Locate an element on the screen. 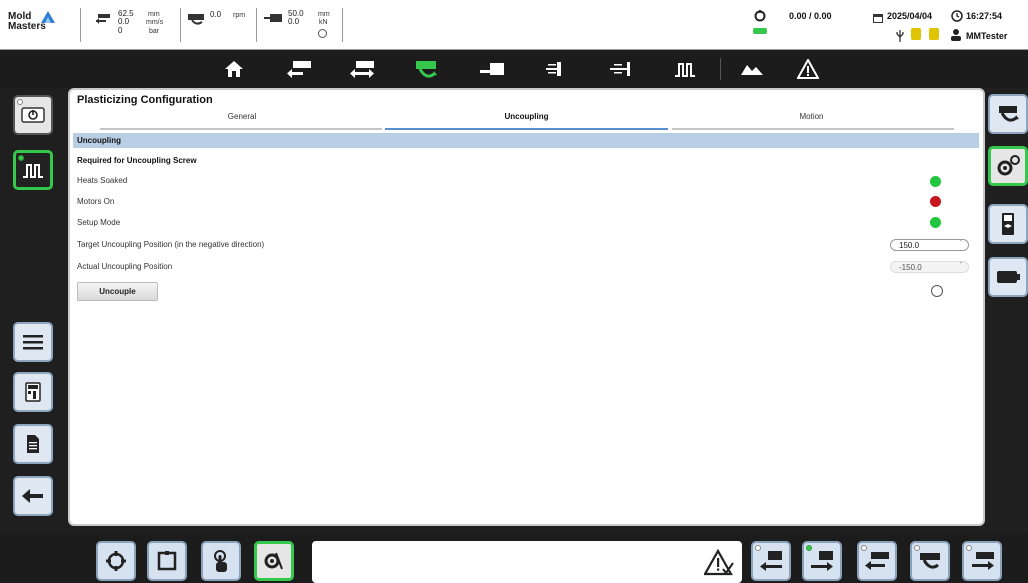 This screenshot has height=583, width=1028. document-icon is located at coordinates (33, 444).